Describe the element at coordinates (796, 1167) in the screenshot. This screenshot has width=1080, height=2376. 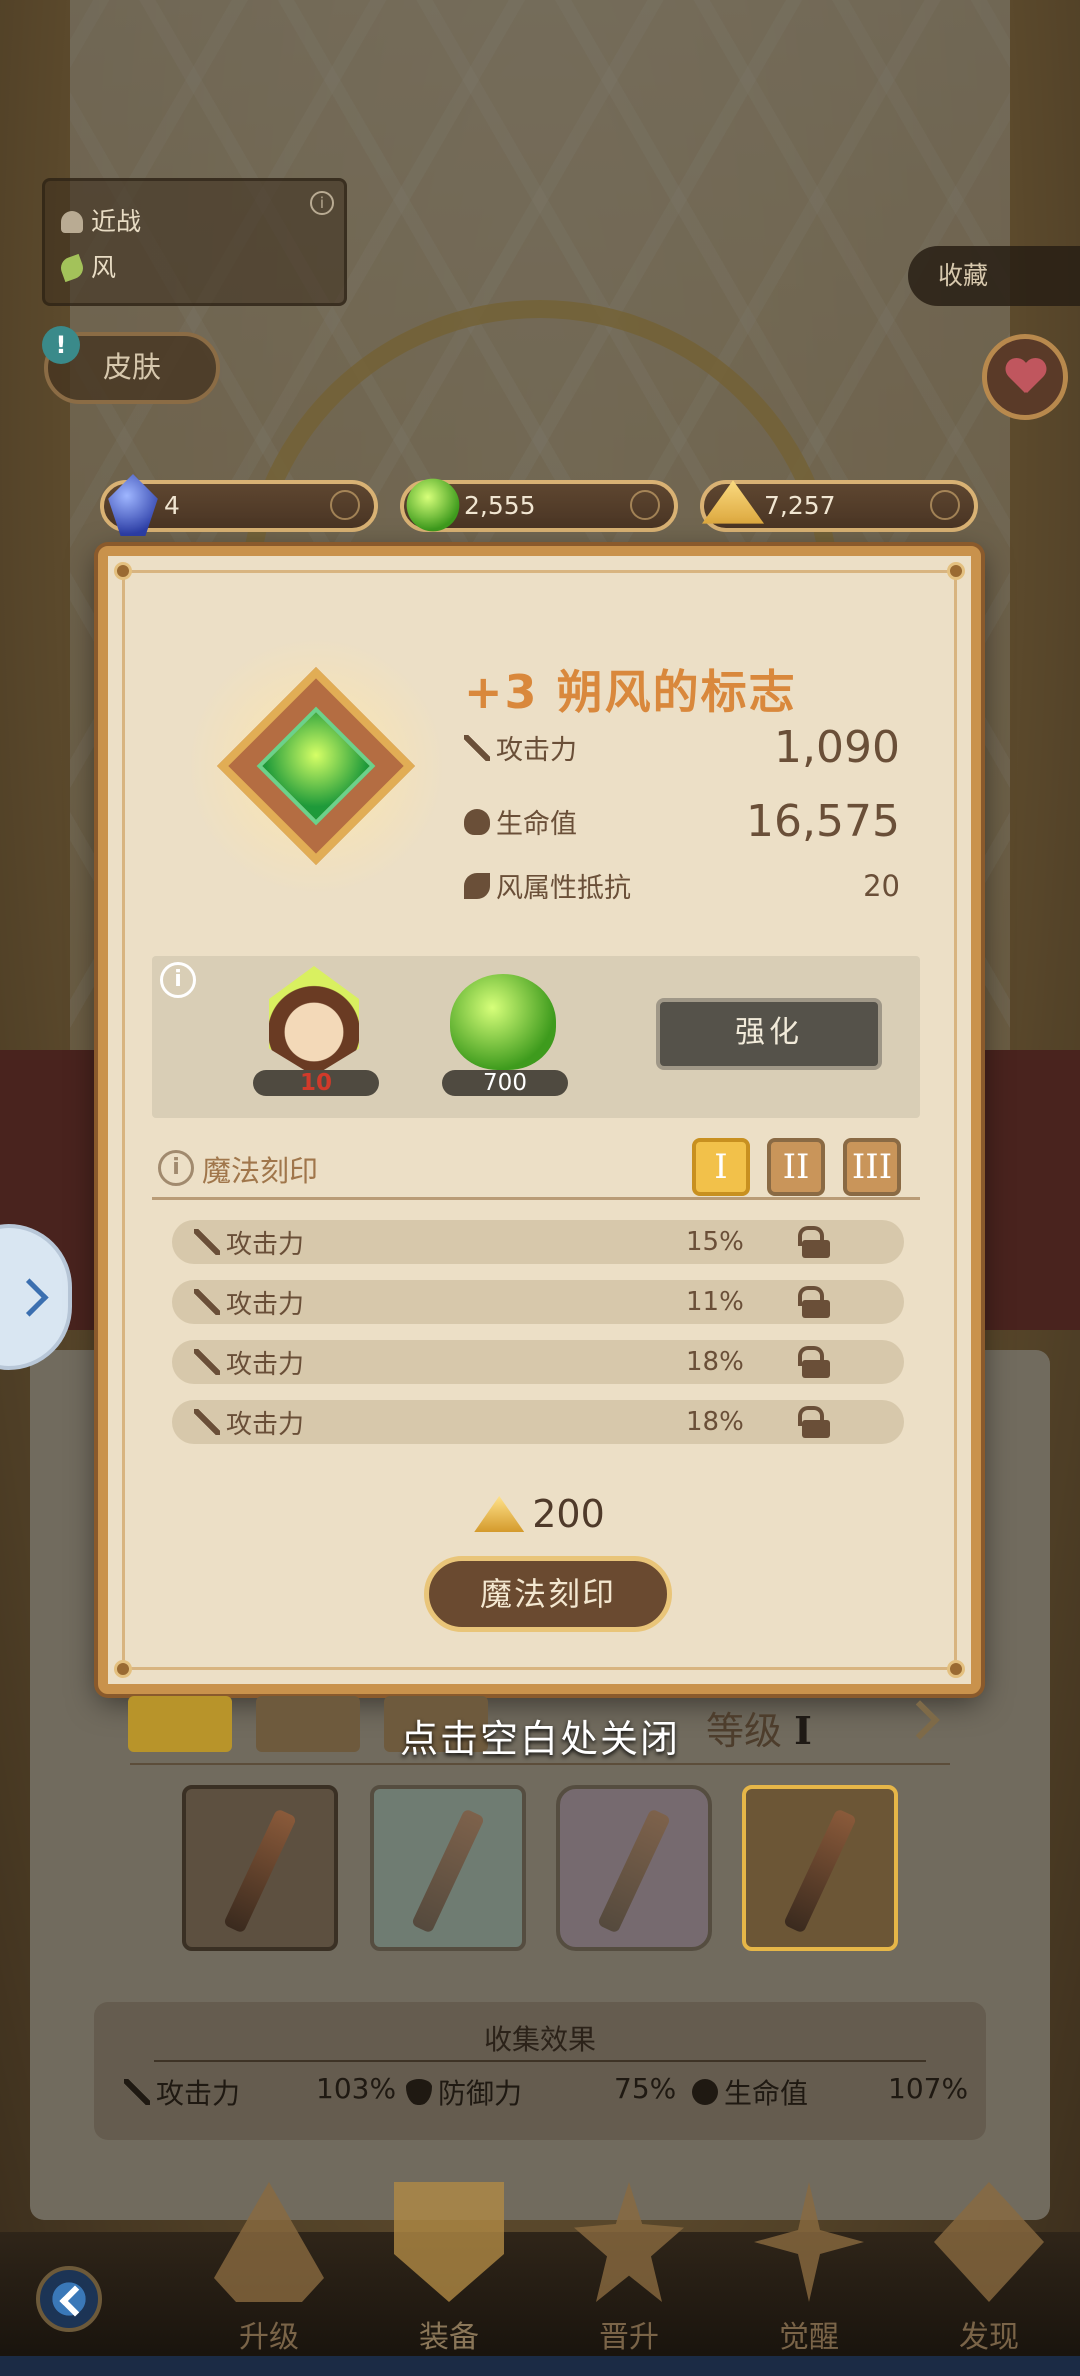
I see `tier-2-button: II` at that location.